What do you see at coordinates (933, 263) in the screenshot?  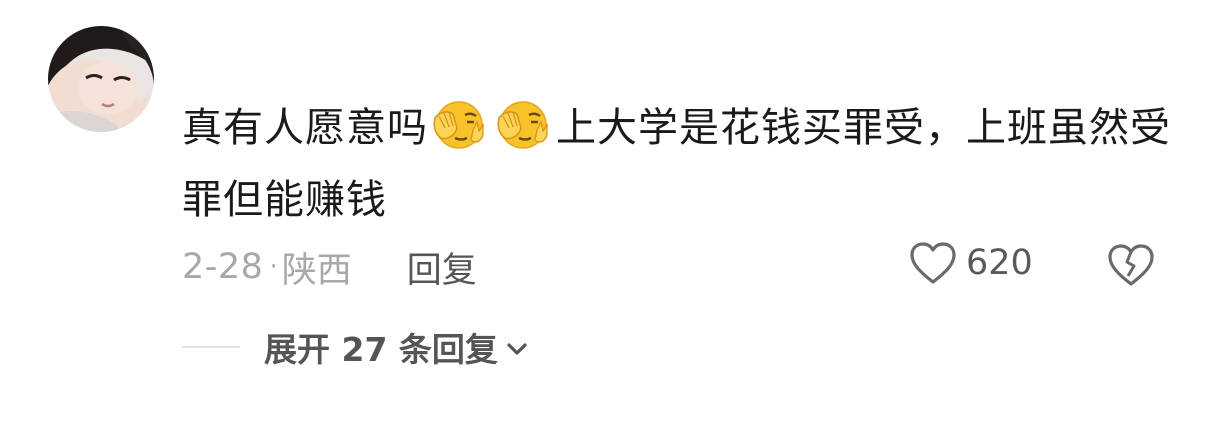 I see `heart-icon` at bounding box center [933, 263].